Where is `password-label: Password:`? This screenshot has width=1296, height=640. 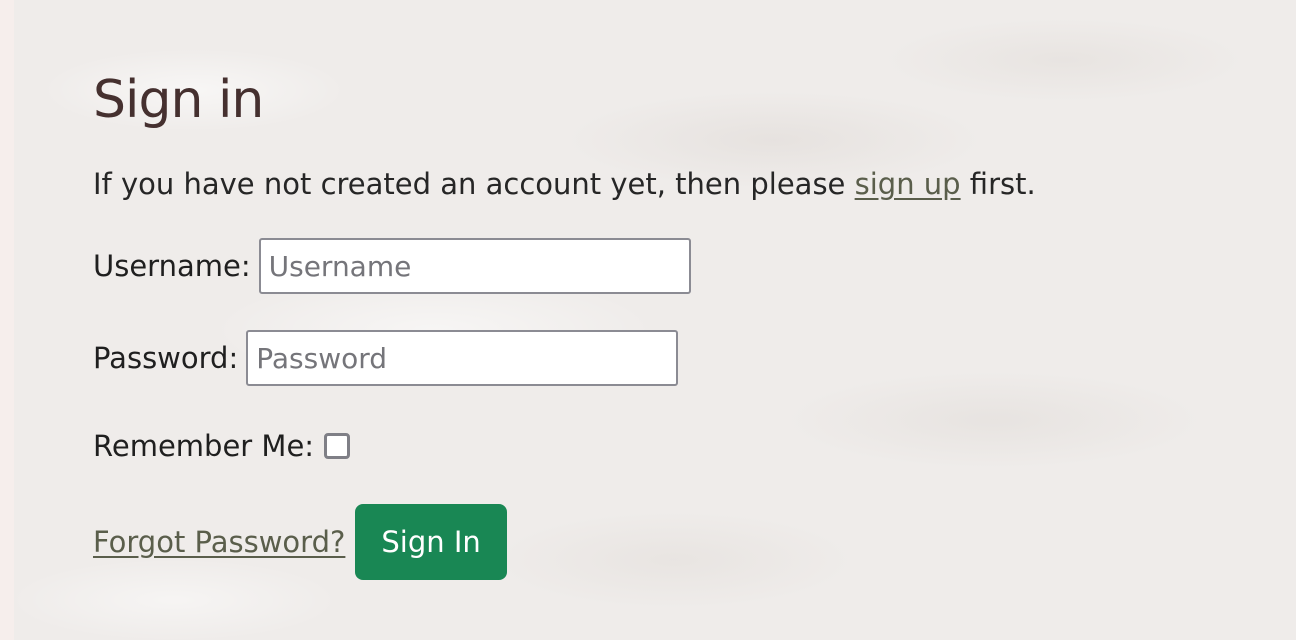 password-label: Password: is located at coordinates (166, 358).